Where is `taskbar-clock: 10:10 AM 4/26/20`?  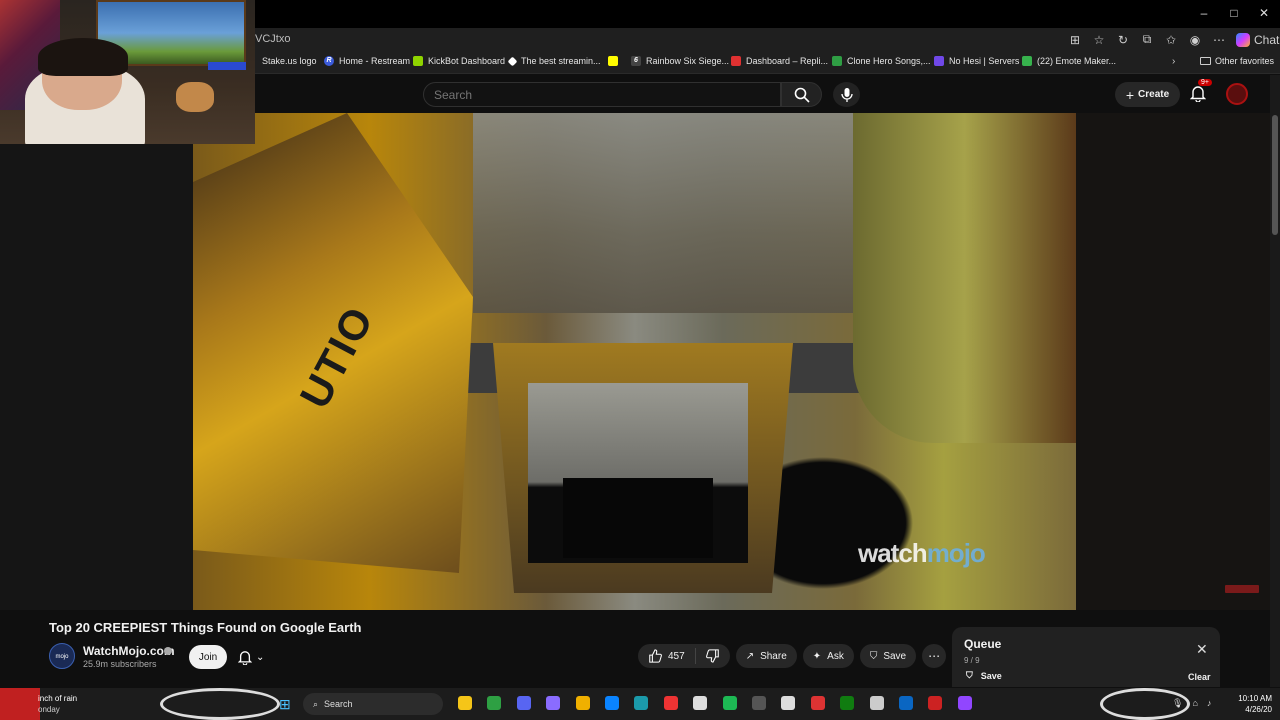 taskbar-clock: 10:10 AM 4/26/20 is located at coordinates (1247, 704).